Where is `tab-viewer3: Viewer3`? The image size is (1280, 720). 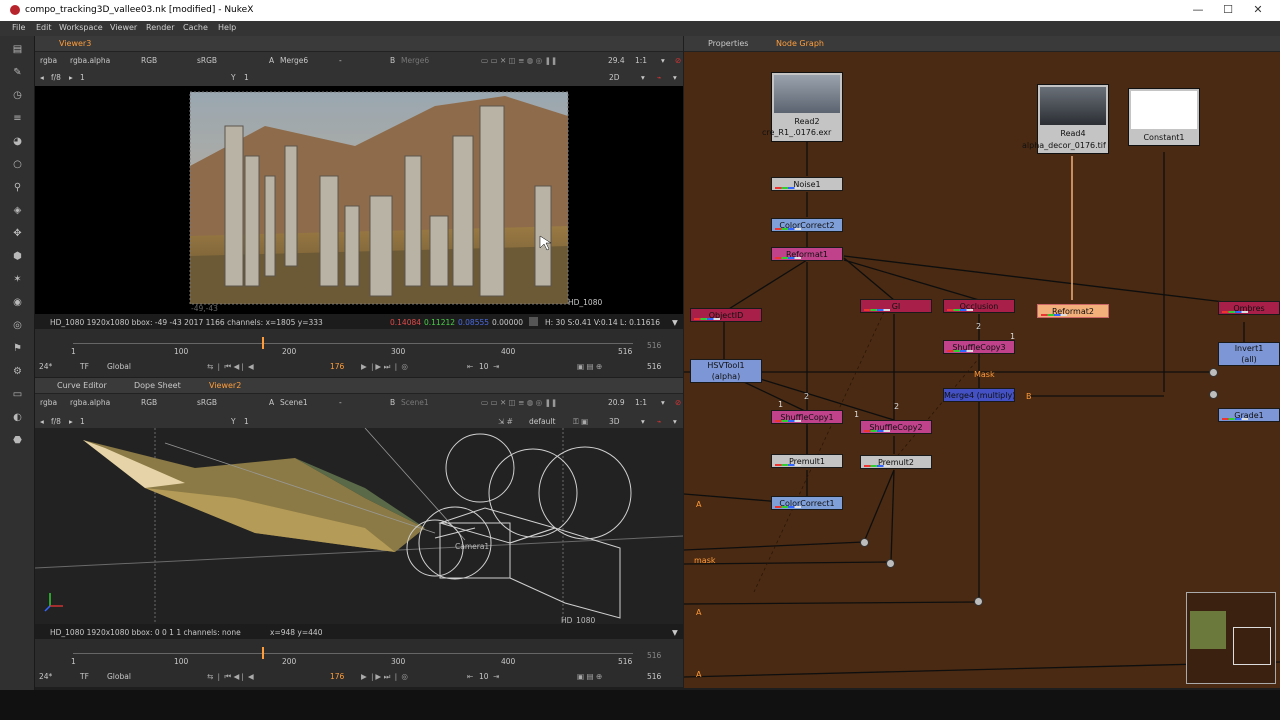
tab-viewer3: Viewer3 is located at coordinates (75, 45).